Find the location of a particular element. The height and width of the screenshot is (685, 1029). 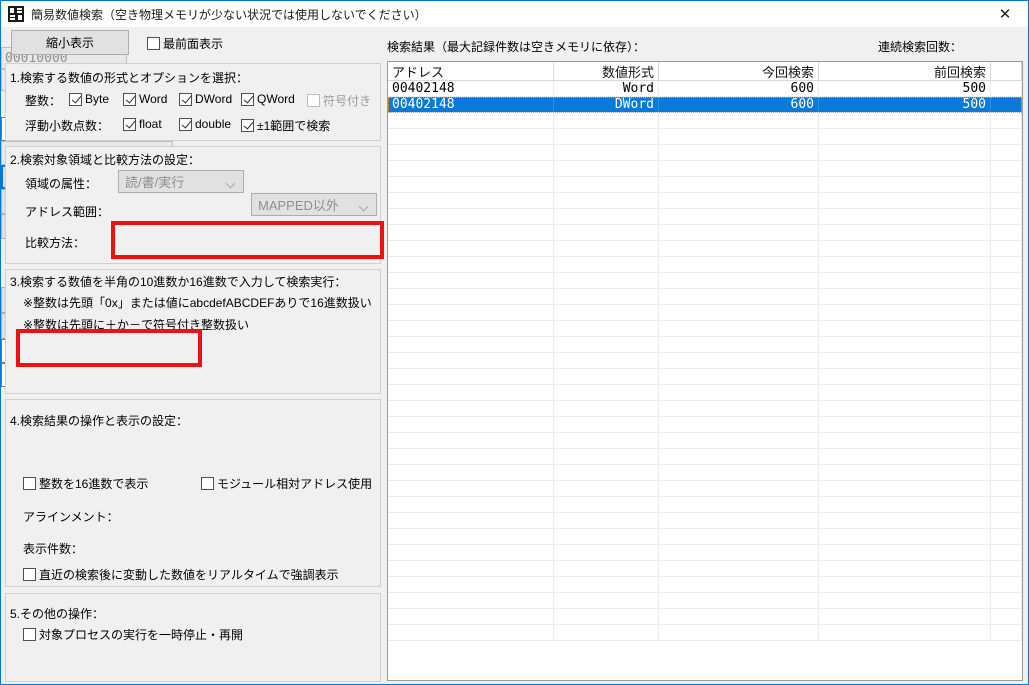

double-checkbox: double is located at coordinates (205, 124).